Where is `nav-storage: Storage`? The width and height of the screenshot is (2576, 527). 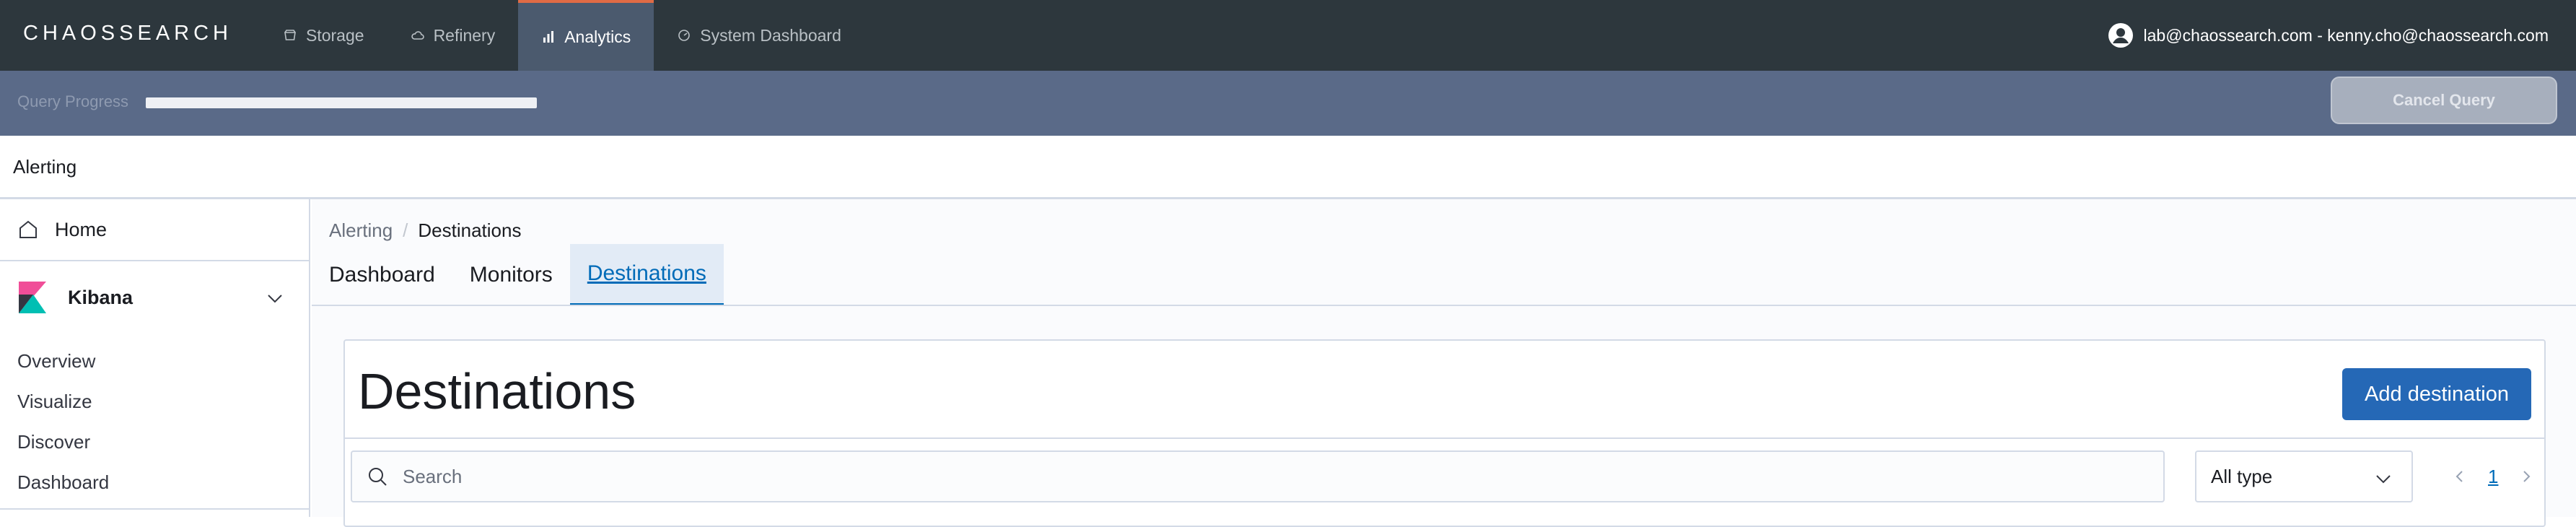
nav-storage: Storage is located at coordinates (323, 35).